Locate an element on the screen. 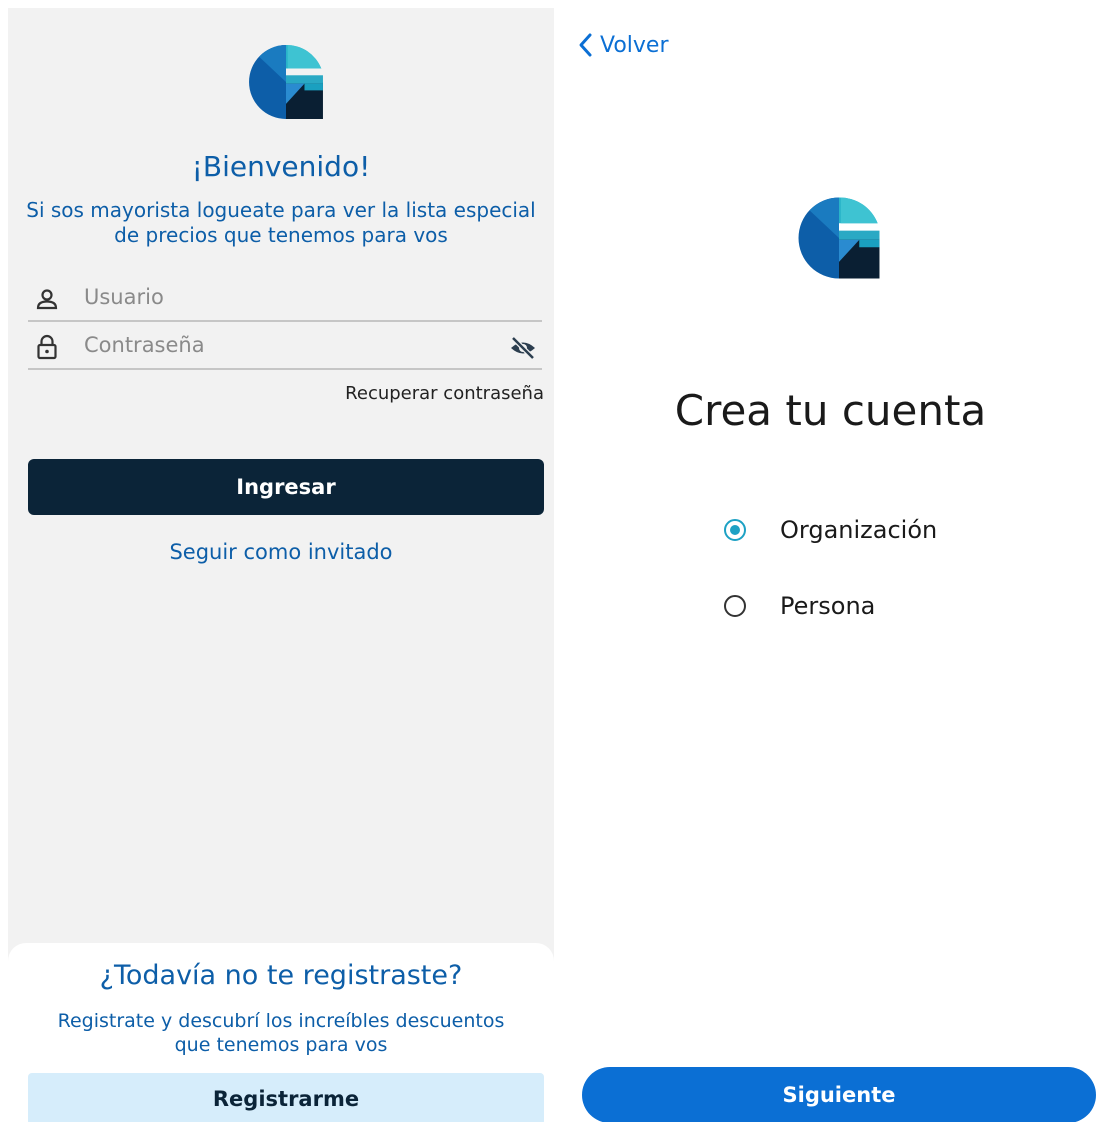 The height and width of the screenshot is (1122, 1105). option-label: Organización is located at coordinates (859, 530).